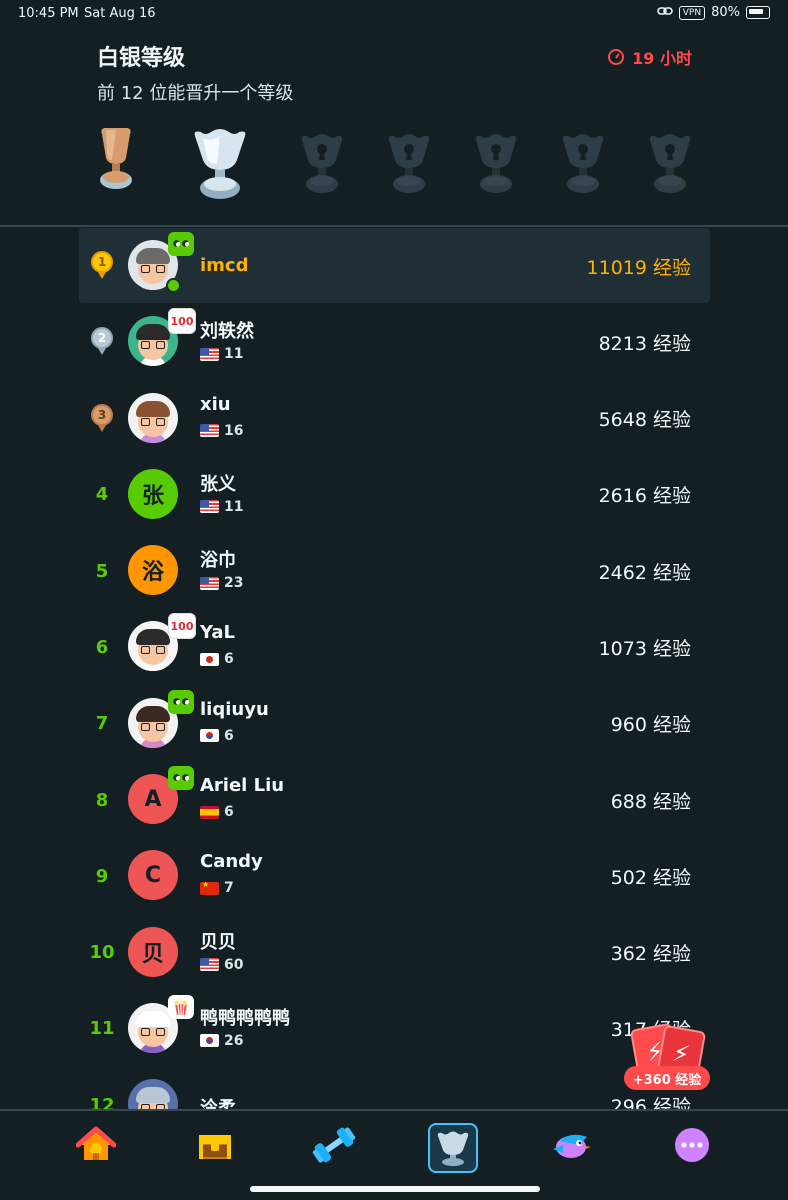 This screenshot has height=1200, width=788. I want to click on rank-medal-icon: 1, so click(102, 266).